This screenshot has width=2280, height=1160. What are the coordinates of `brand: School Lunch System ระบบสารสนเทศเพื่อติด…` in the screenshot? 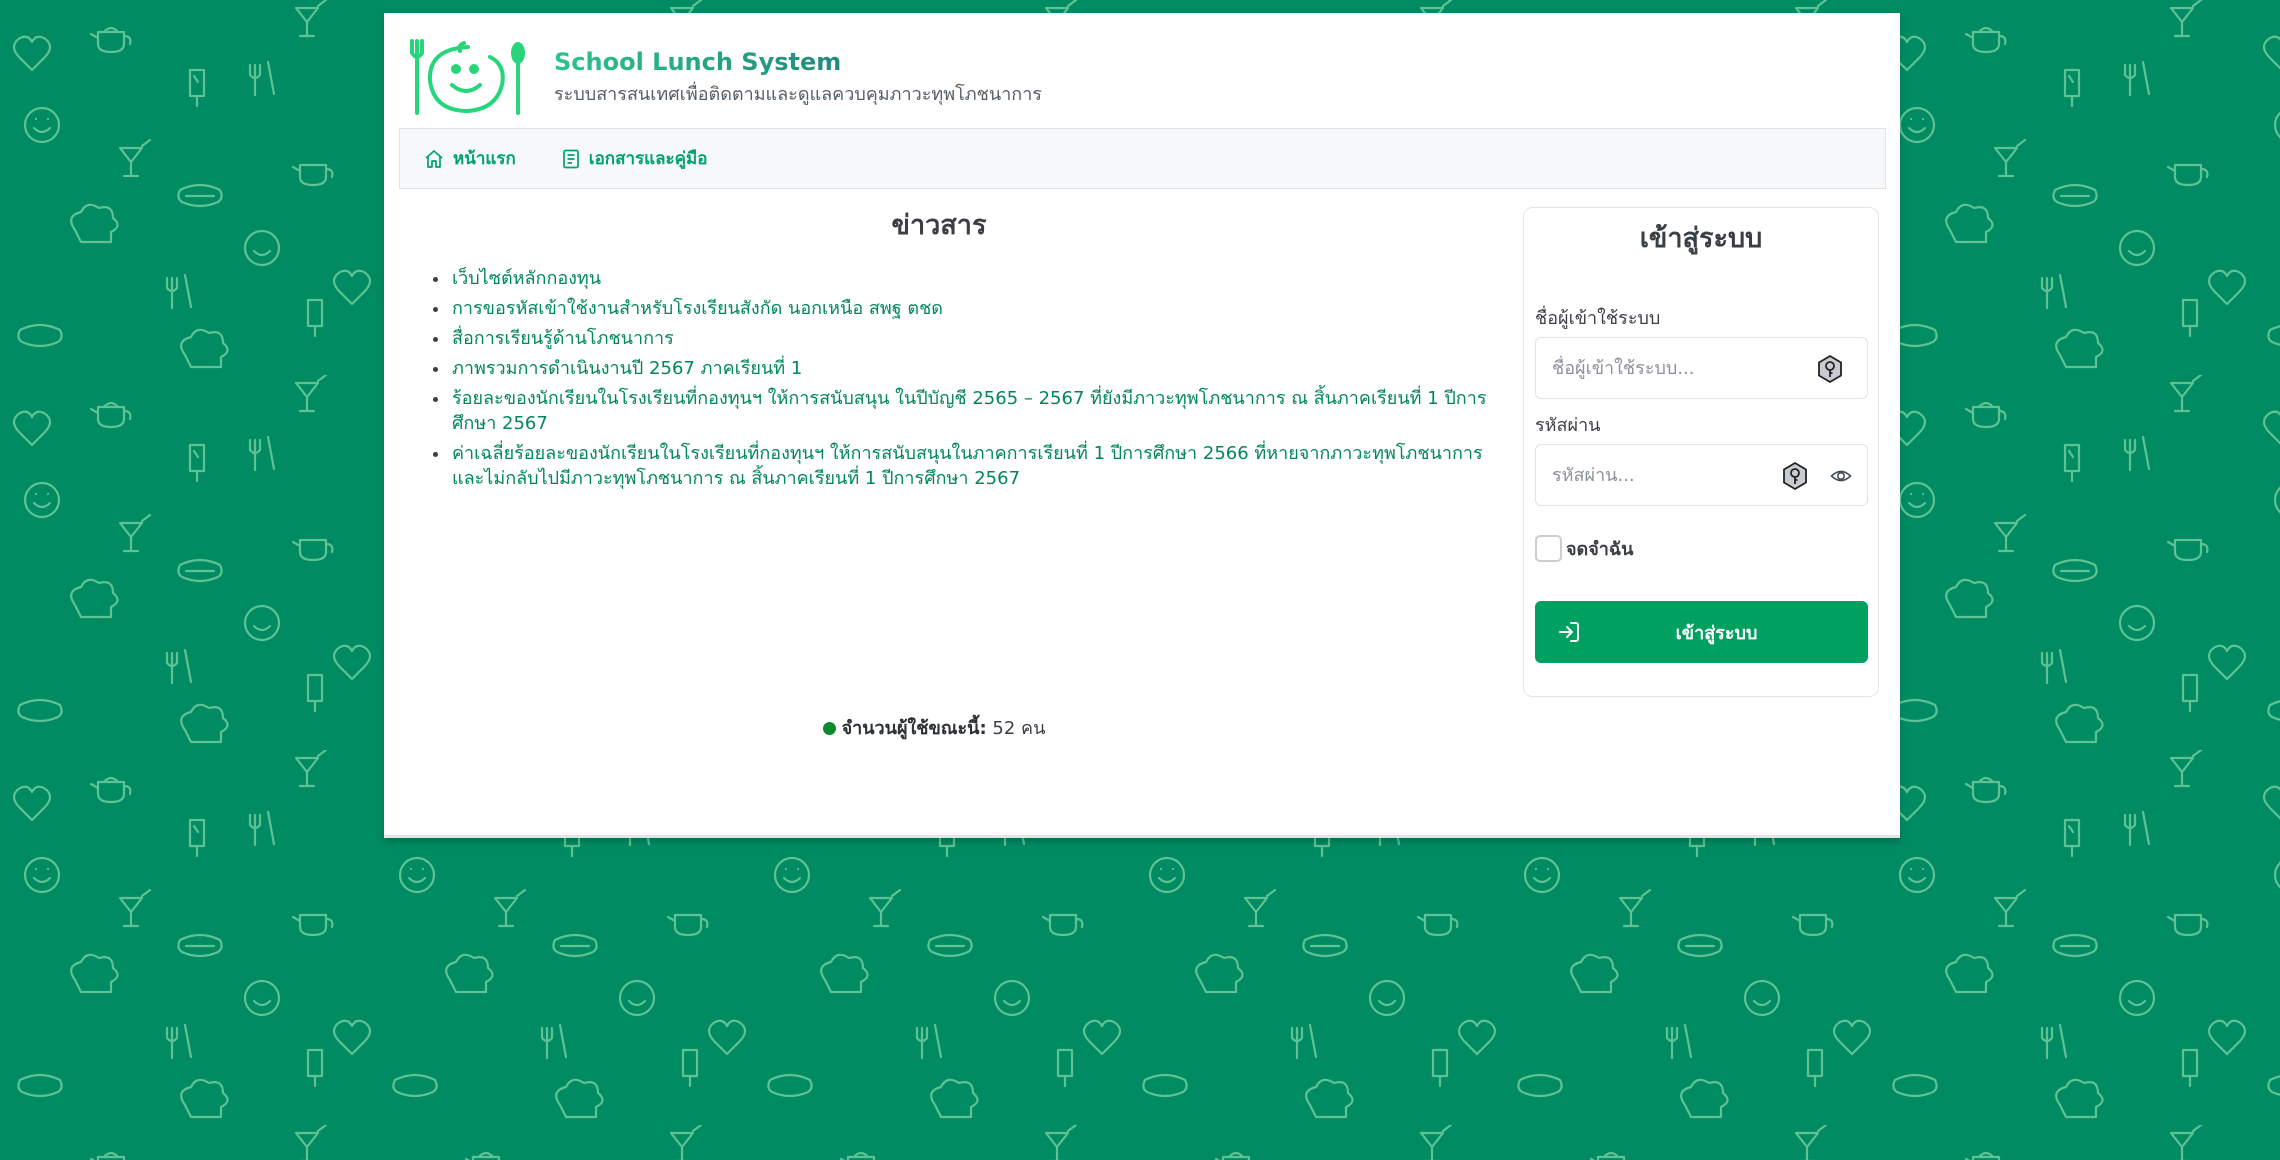 It's located at (798, 77).